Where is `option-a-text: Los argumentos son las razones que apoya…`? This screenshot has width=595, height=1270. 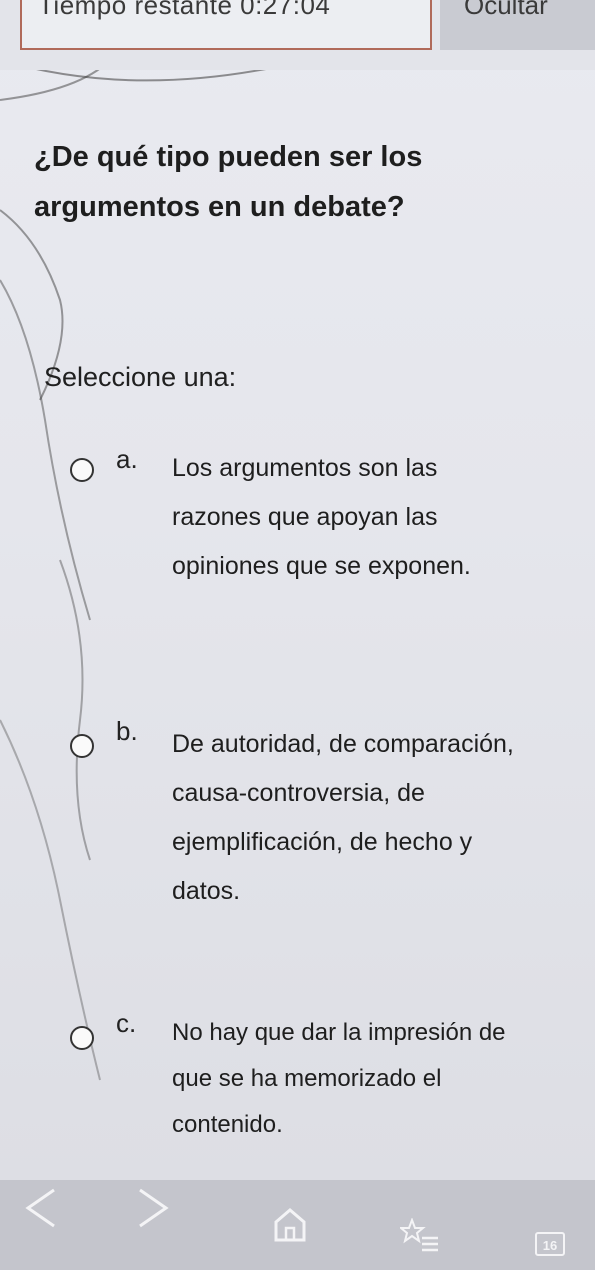 option-a-text: Los argumentos son las razones que apoya… is located at coordinates (321, 517).